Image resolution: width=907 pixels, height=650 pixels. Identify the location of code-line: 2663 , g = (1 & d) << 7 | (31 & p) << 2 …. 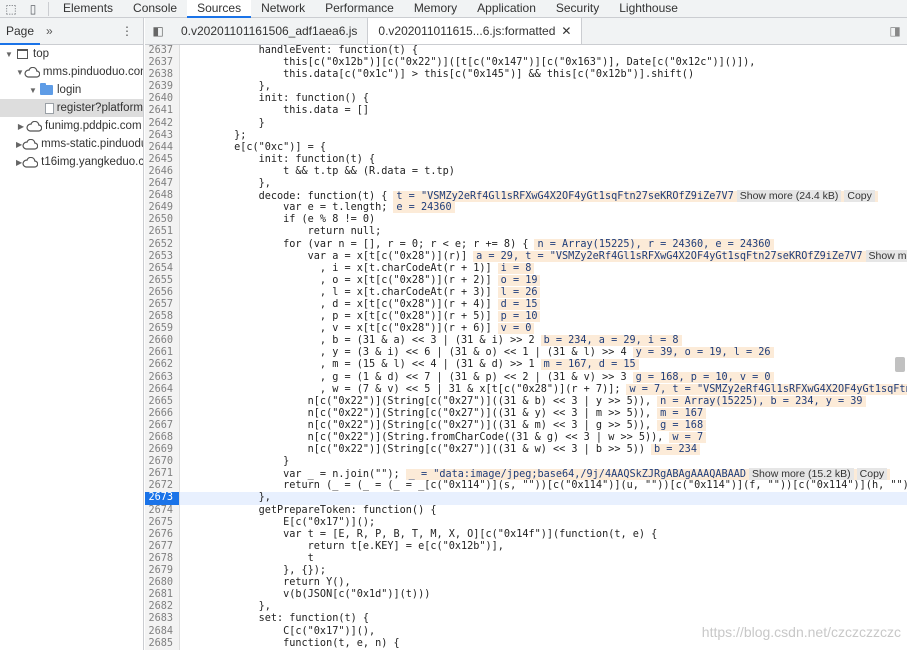
(526, 377).